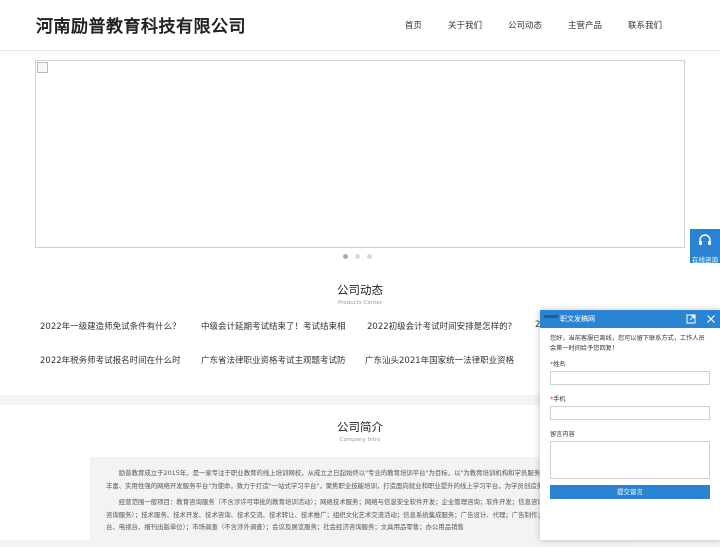 The width and height of the screenshot is (720, 547). I want to click on message-label: 留言内容, so click(562, 434).